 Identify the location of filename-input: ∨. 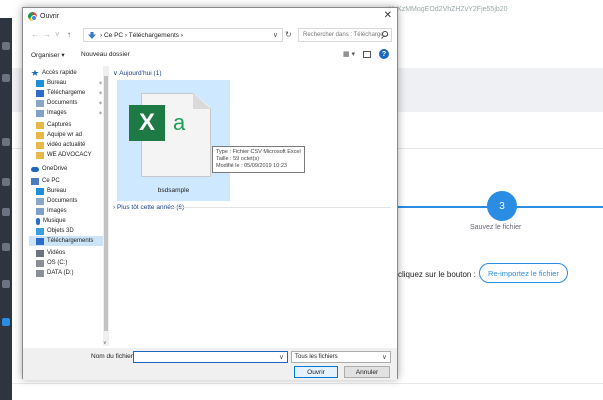
(210, 357).